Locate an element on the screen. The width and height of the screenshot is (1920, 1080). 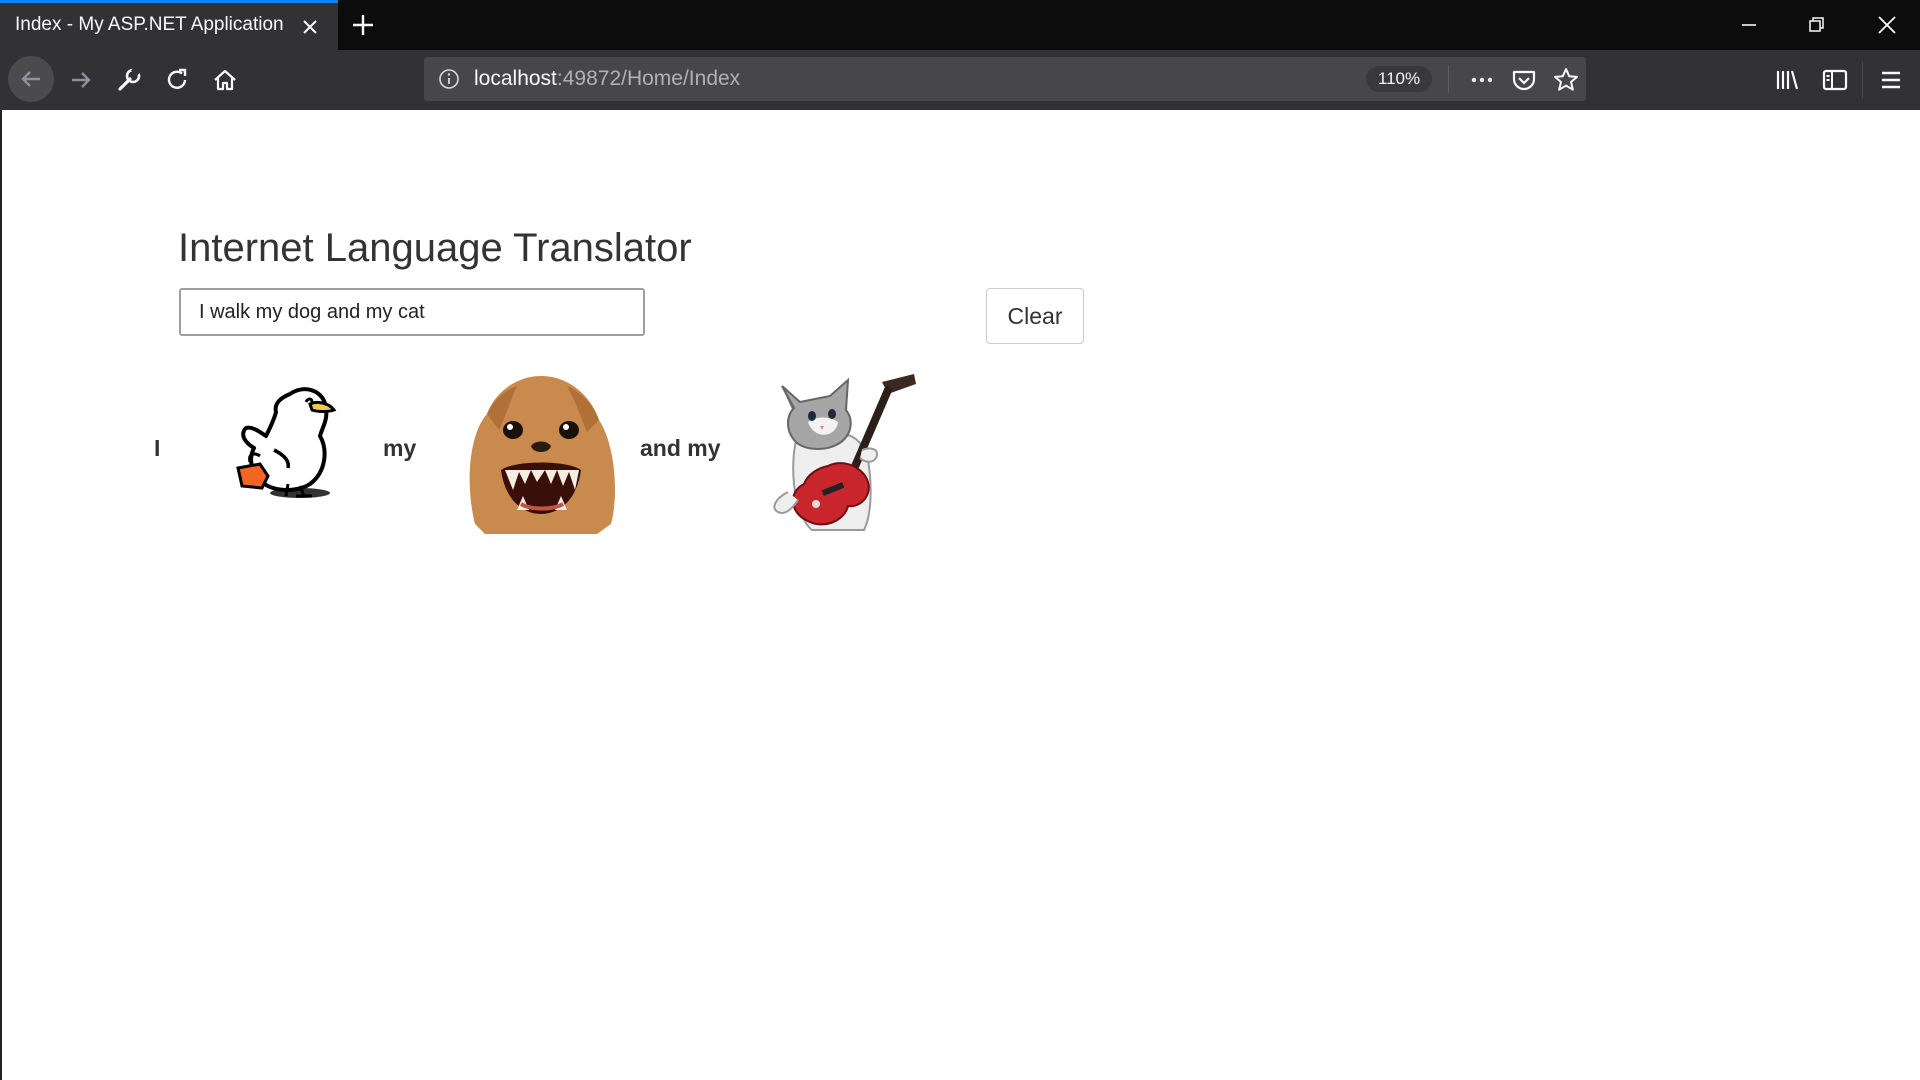
new-tab-icon is located at coordinates (363, 25).